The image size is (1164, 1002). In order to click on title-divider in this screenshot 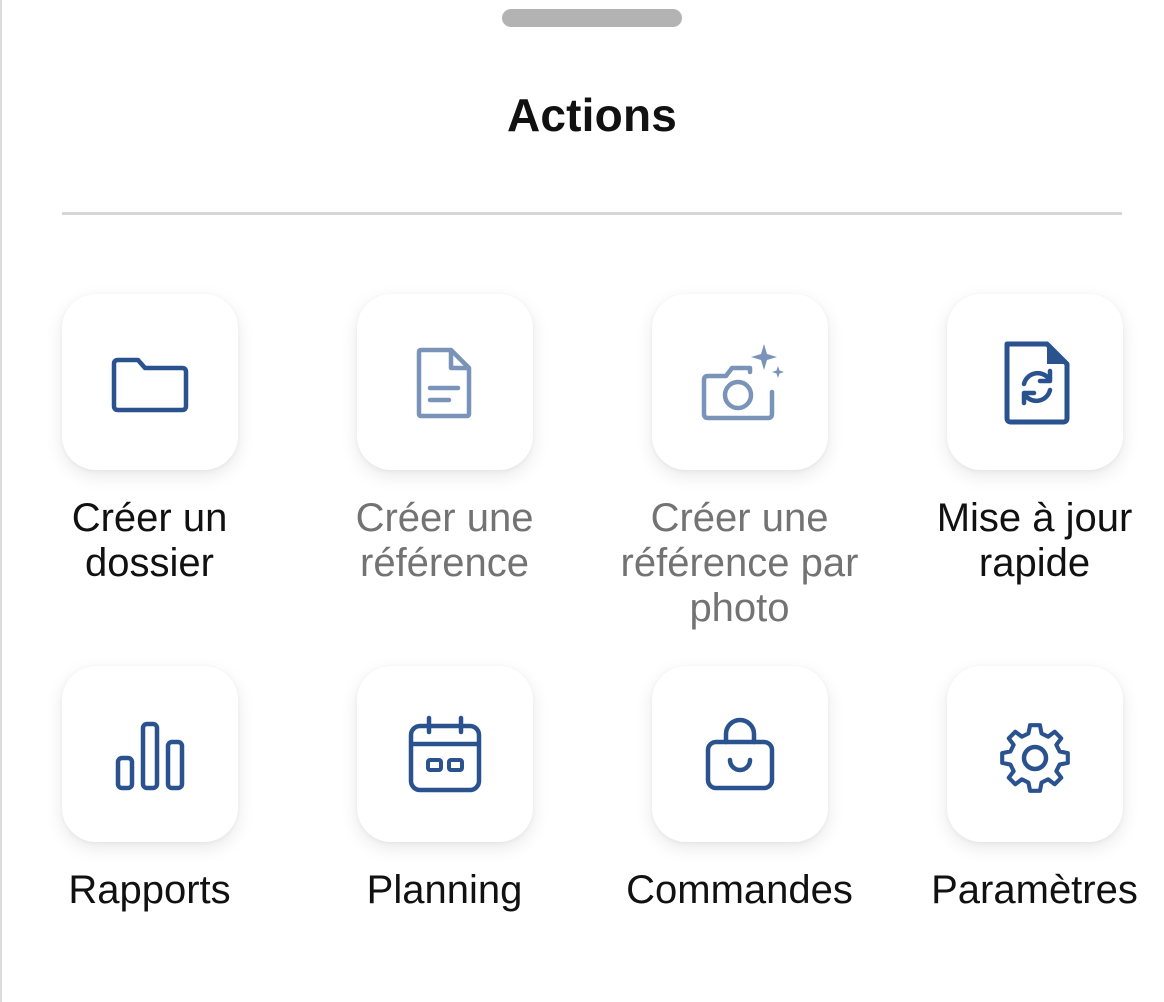, I will do `click(592, 213)`.